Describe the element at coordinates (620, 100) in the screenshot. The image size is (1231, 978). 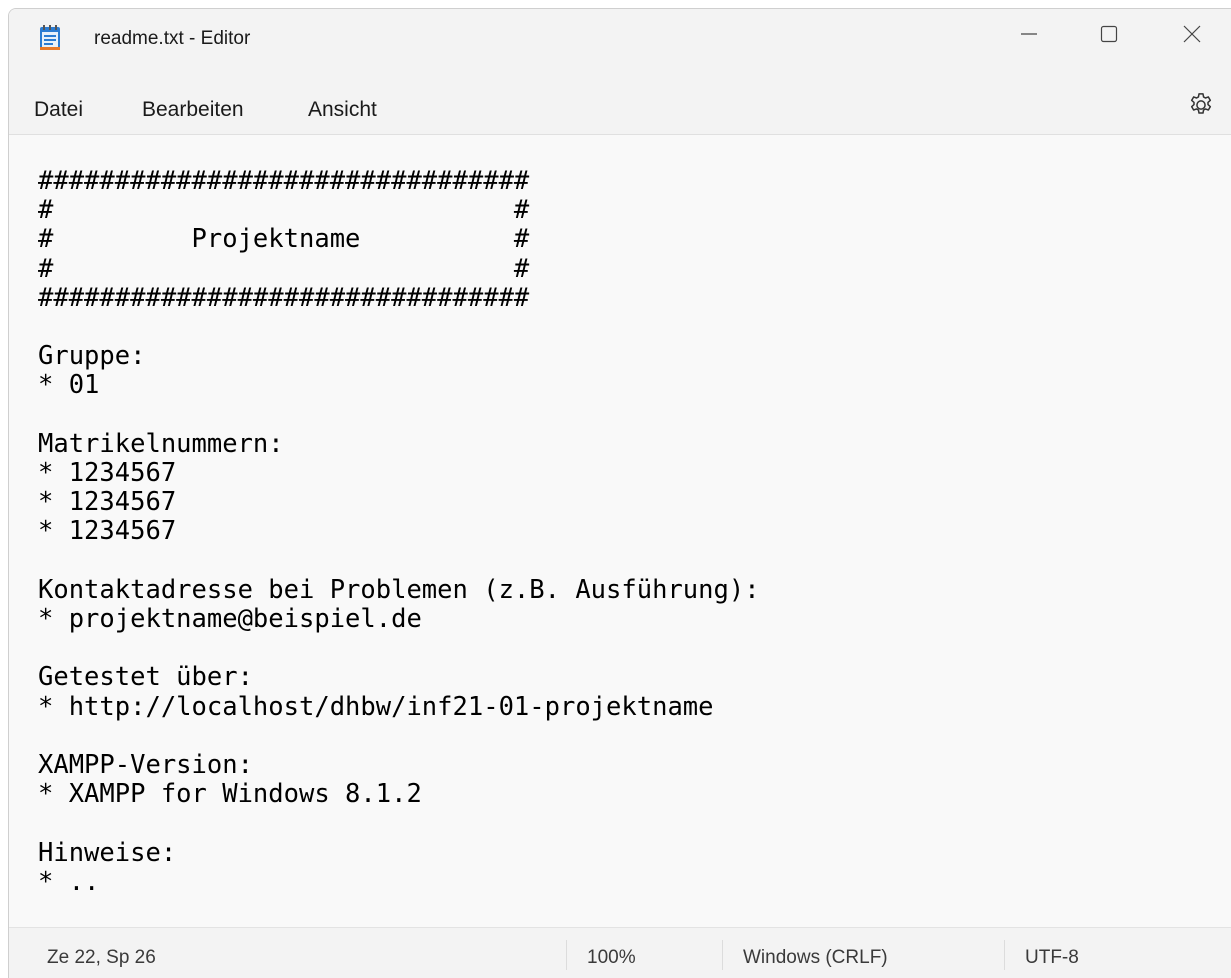
I see `menu-bar: Datei Bearbeiten Ansicht` at that location.